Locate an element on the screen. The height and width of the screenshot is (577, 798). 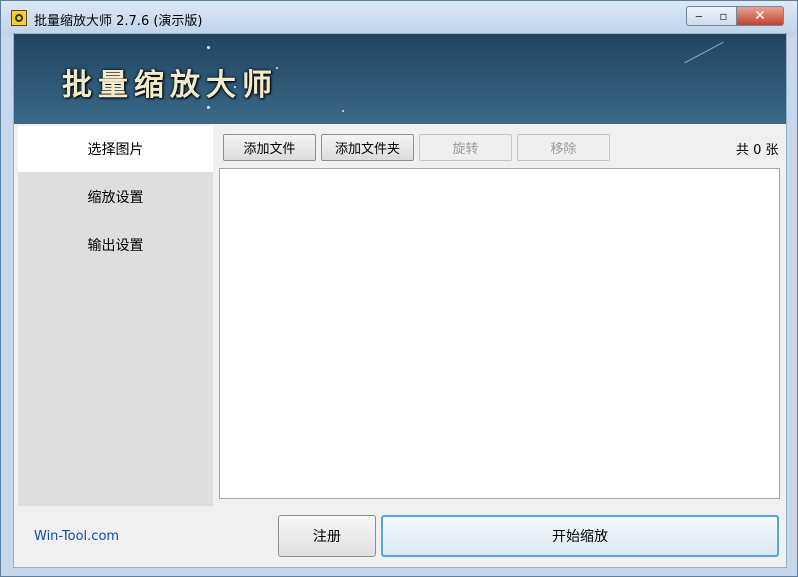
add-folder-button: 添加文件夹 is located at coordinates (367, 147).